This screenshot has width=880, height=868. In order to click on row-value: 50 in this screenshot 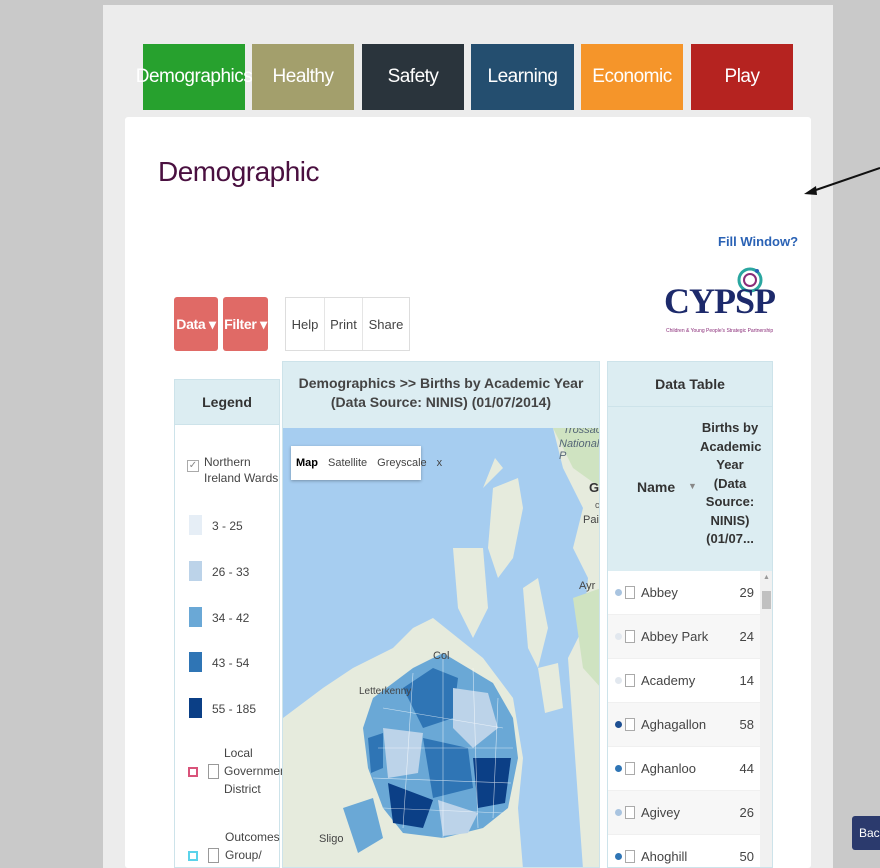, I will do `click(746, 856)`.